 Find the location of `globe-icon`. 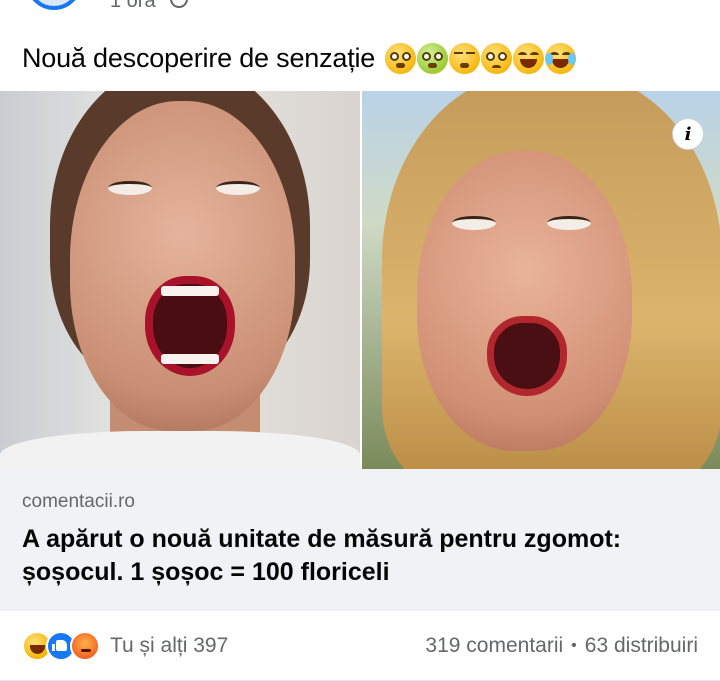

globe-icon is located at coordinates (179, 4).